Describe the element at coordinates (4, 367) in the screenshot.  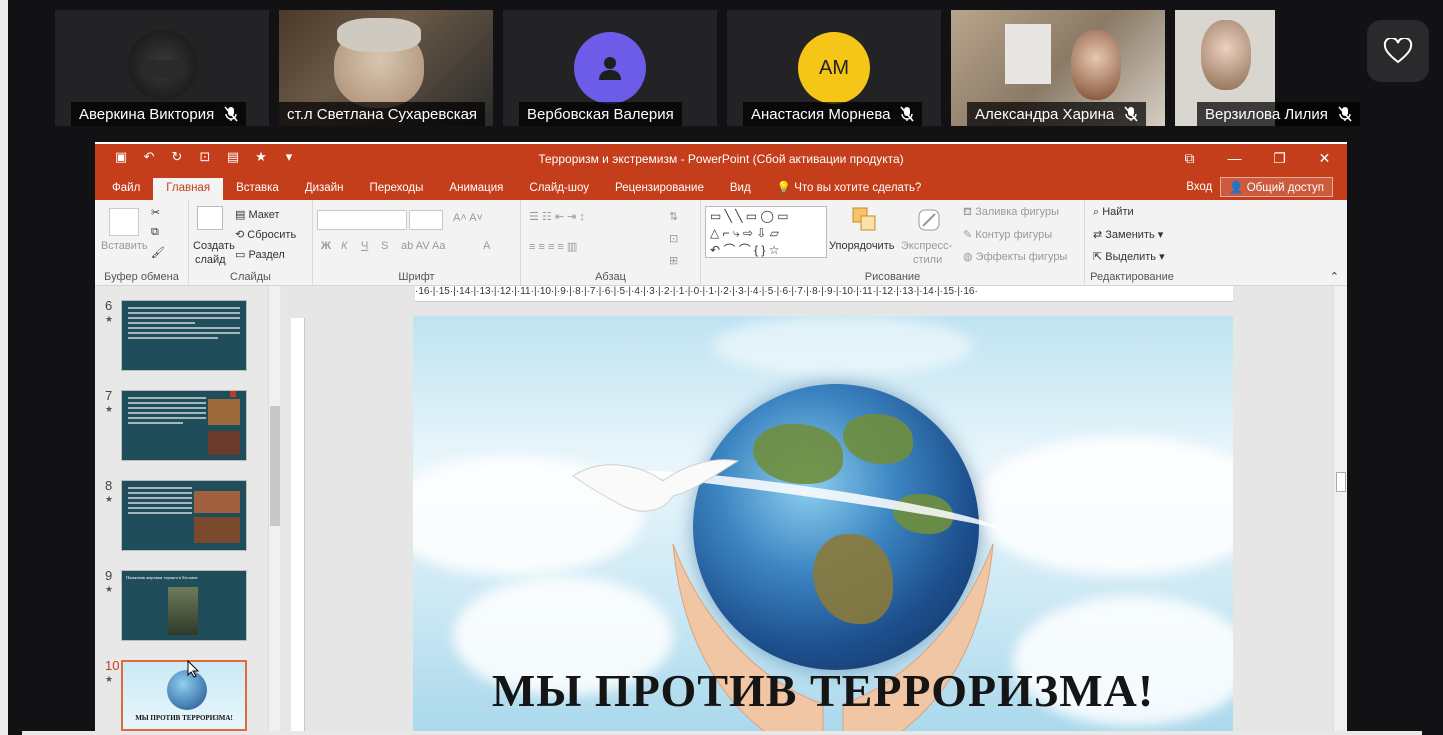
I see `left-edge-window` at that location.